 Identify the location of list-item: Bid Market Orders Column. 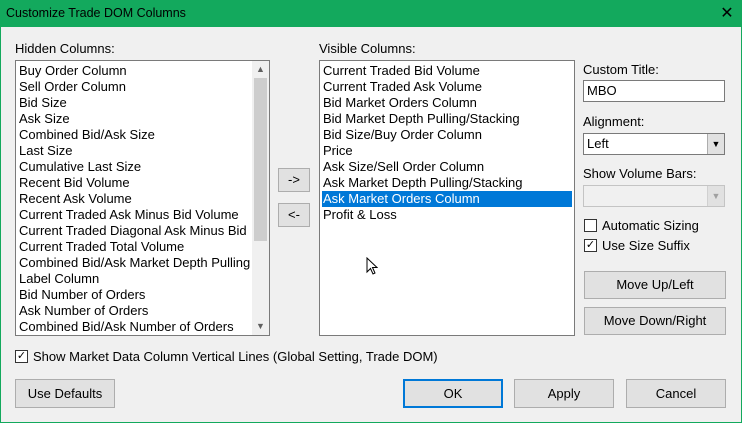
(447, 103).